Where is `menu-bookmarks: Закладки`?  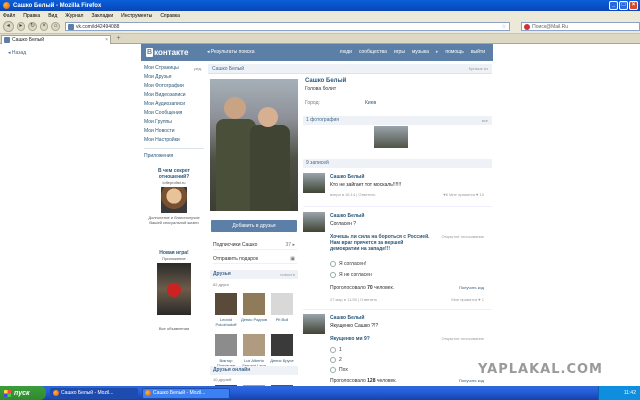 menu-bookmarks: Закладки is located at coordinates (102, 16).